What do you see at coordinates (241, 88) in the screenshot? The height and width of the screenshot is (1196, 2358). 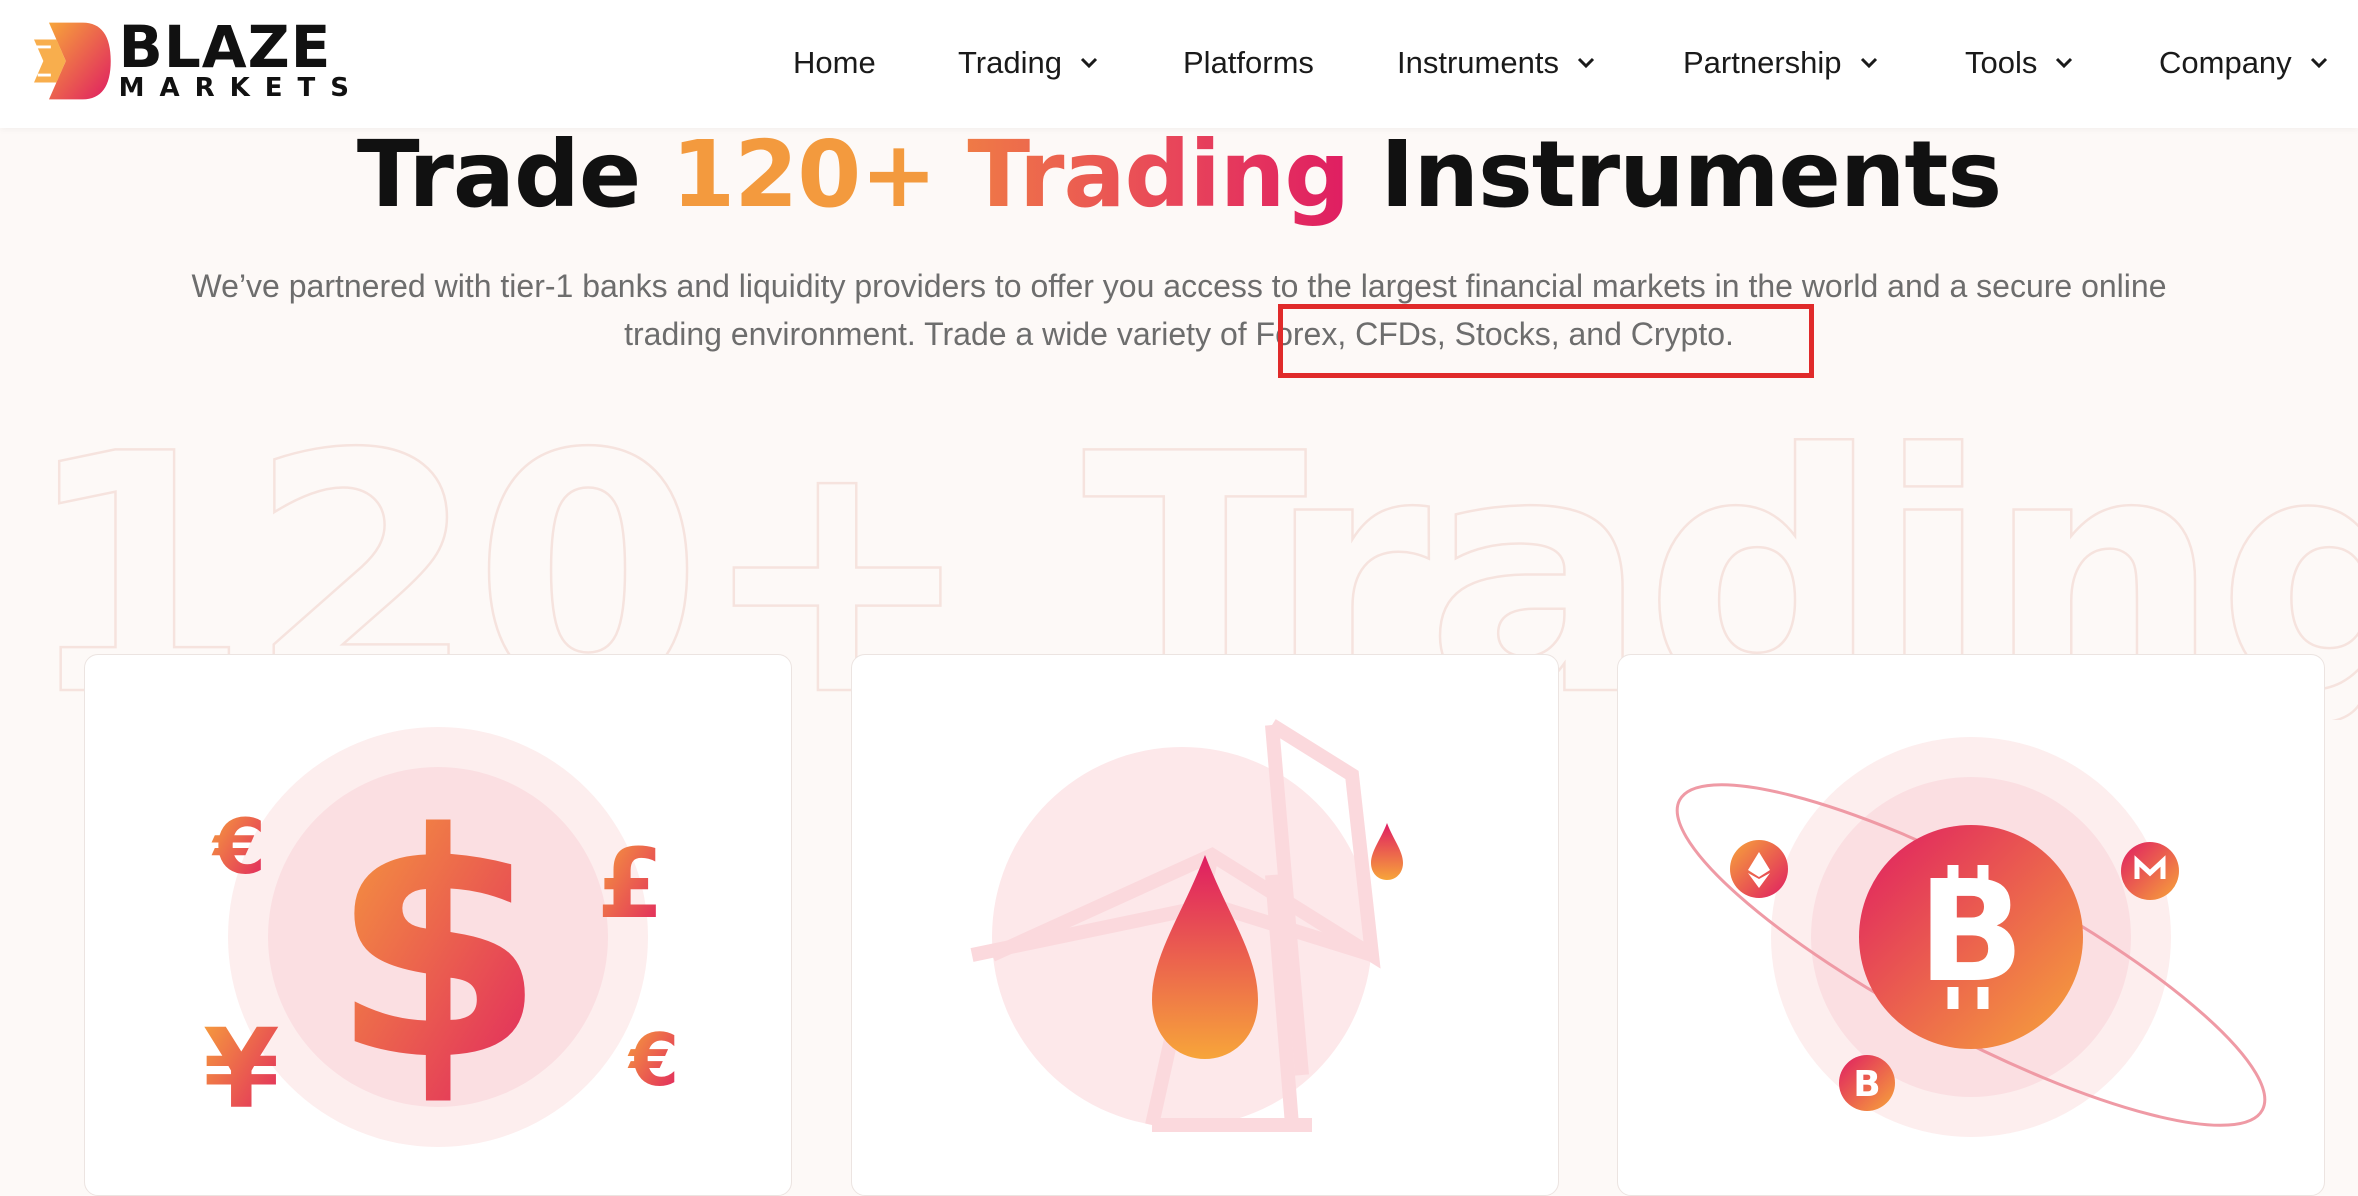 I see `logo-wordmark-bottom: MARKETS` at bounding box center [241, 88].